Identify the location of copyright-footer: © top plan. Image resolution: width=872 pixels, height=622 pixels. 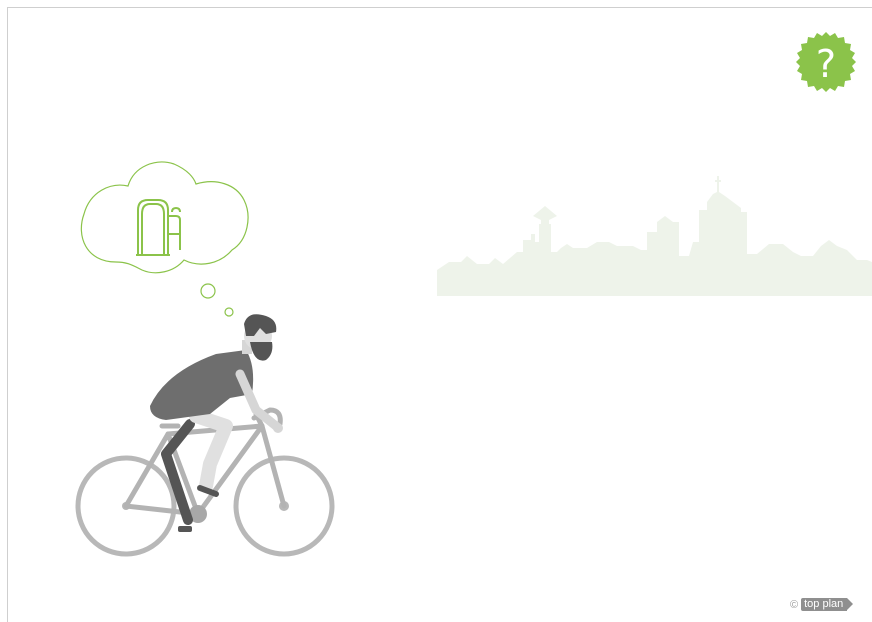
(822, 604).